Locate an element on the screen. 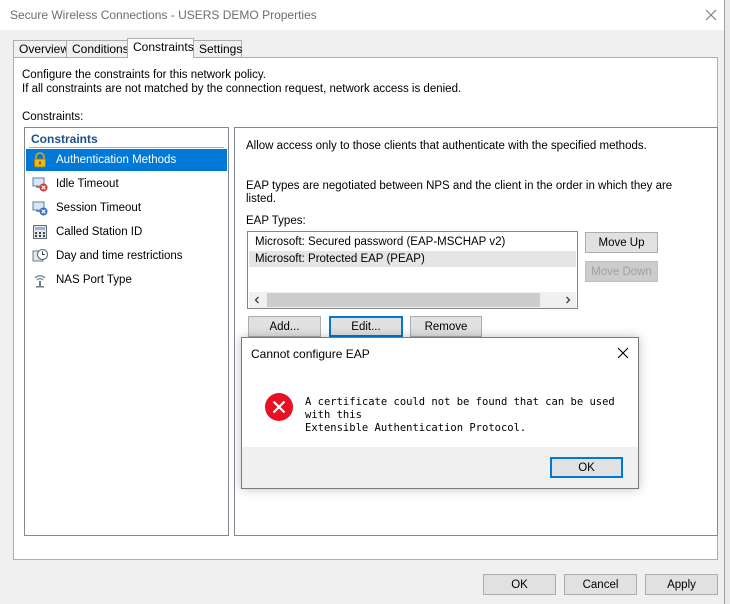 Image resolution: width=730 pixels, height=604 pixels. dialog-title: Cannot configure EAP is located at coordinates (310, 354).